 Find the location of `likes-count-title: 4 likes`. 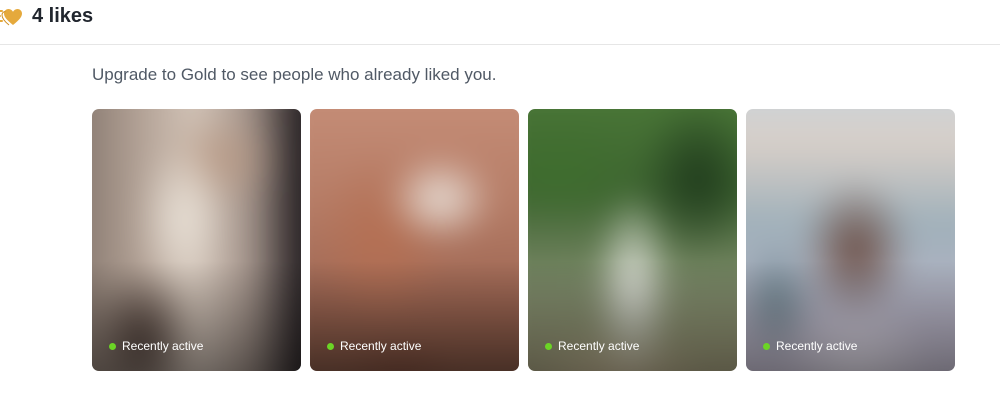

likes-count-title: 4 likes is located at coordinates (63, 16).